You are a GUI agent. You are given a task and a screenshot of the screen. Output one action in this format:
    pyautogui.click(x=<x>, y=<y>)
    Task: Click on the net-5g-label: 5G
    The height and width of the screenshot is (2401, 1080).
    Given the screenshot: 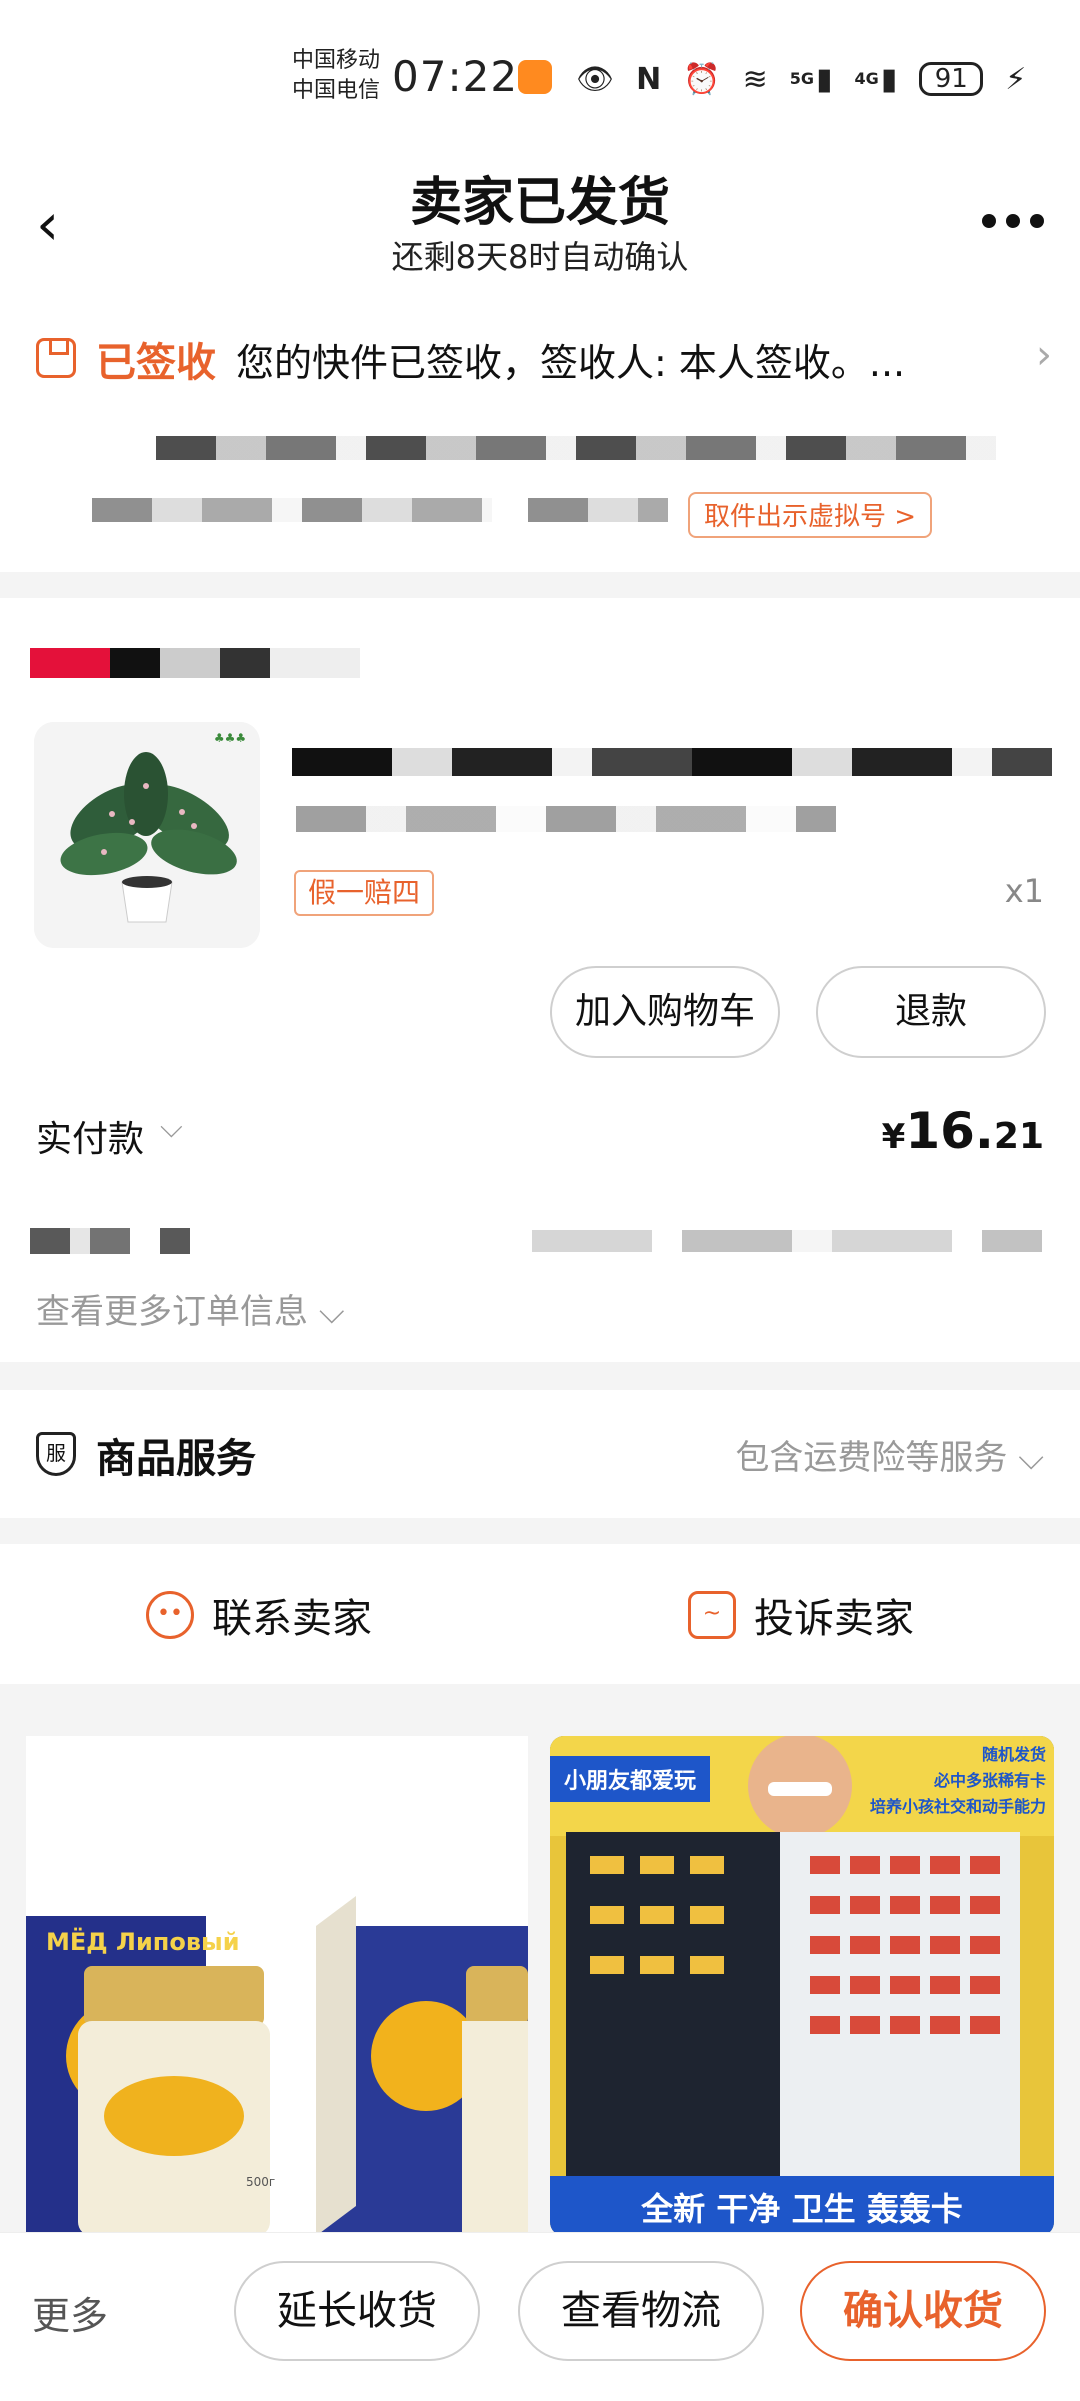 What is the action you would take?
    pyautogui.click(x=801, y=78)
    